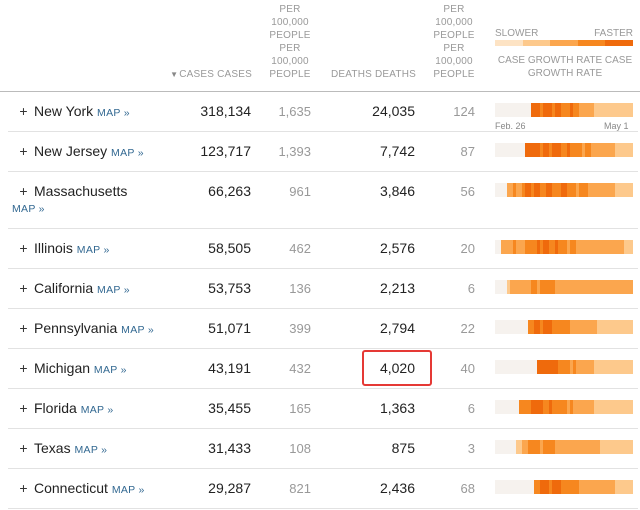 The height and width of the screenshot is (510, 640). What do you see at coordinates (323, 368) in the screenshot?
I see `table-row: + Michigan MAP » 43,191 432 4,020 40` at bounding box center [323, 368].